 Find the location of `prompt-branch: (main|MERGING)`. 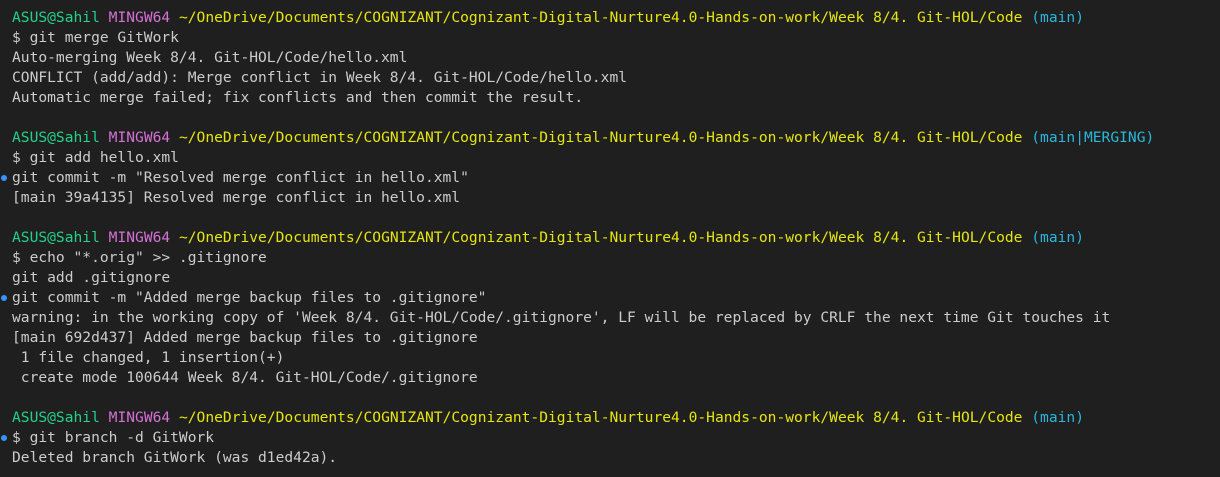

prompt-branch: (main|MERGING) is located at coordinates (1093, 137).